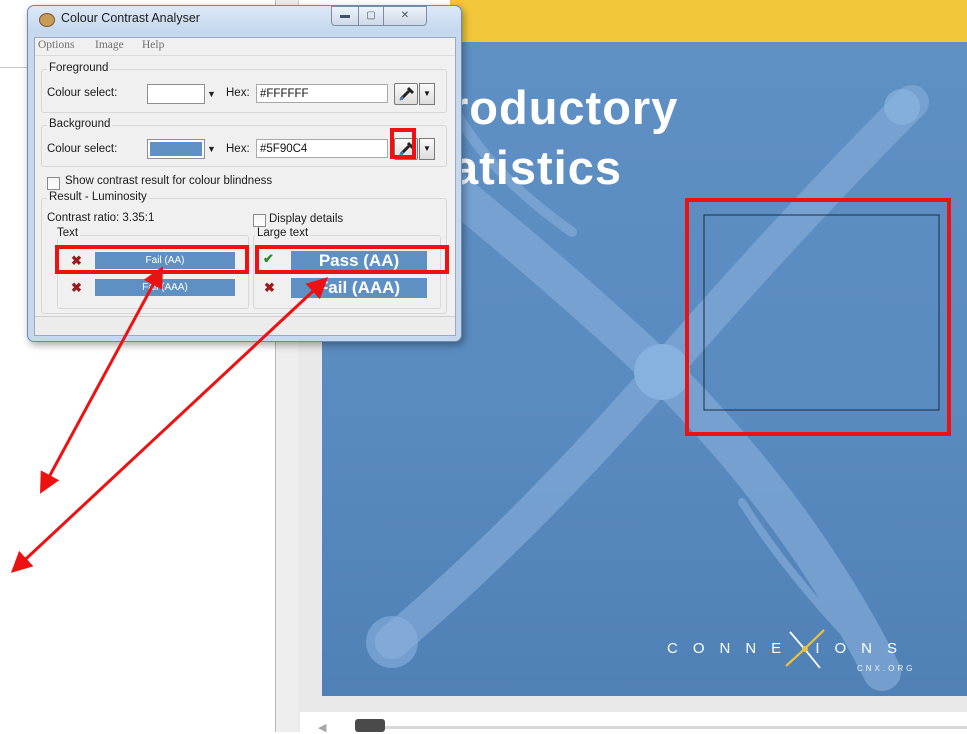  What do you see at coordinates (633, 722) in the screenshot?
I see `horizontal-scrollbar` at bounding box center [633, 722].